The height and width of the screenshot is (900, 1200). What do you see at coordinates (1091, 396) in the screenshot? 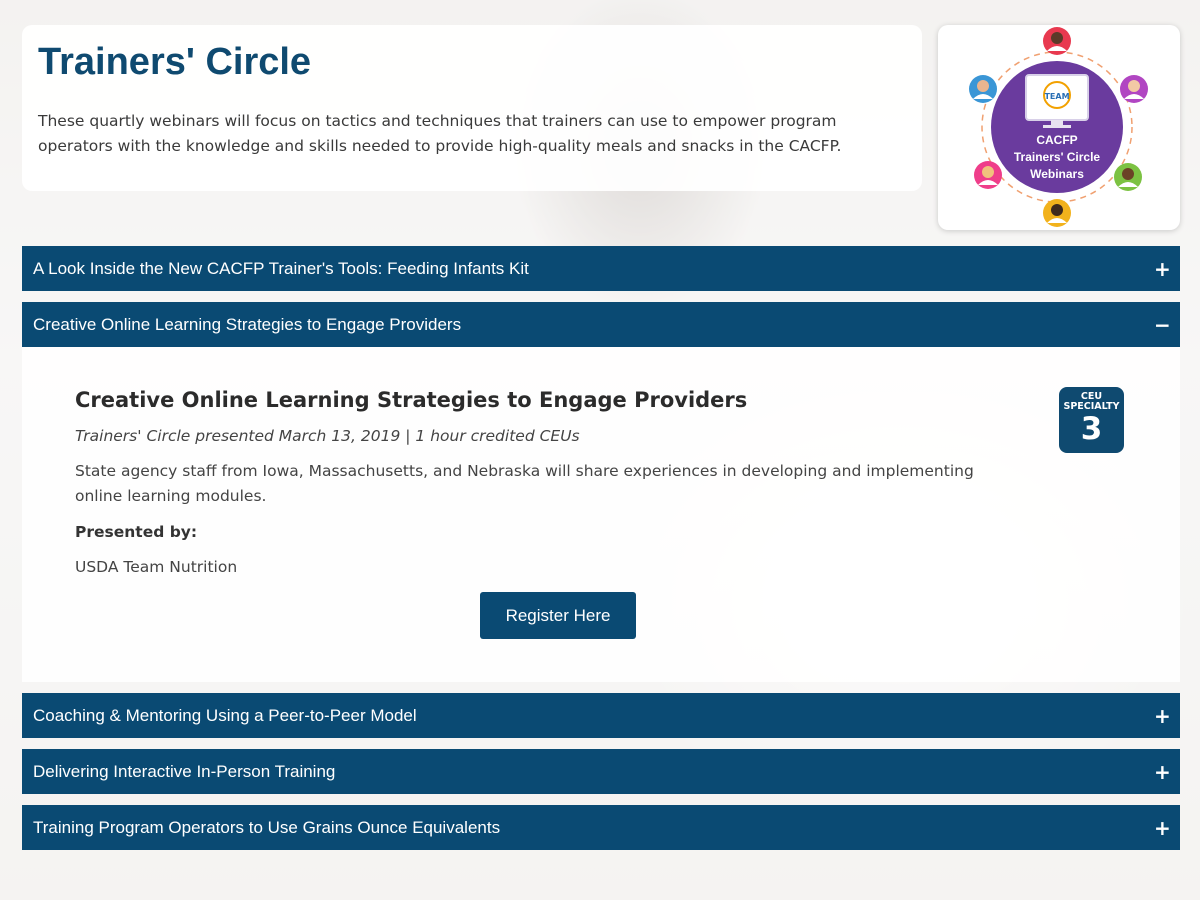
I see `ceu-badge-line-1: CEU` at bounding box center [1091, 396].